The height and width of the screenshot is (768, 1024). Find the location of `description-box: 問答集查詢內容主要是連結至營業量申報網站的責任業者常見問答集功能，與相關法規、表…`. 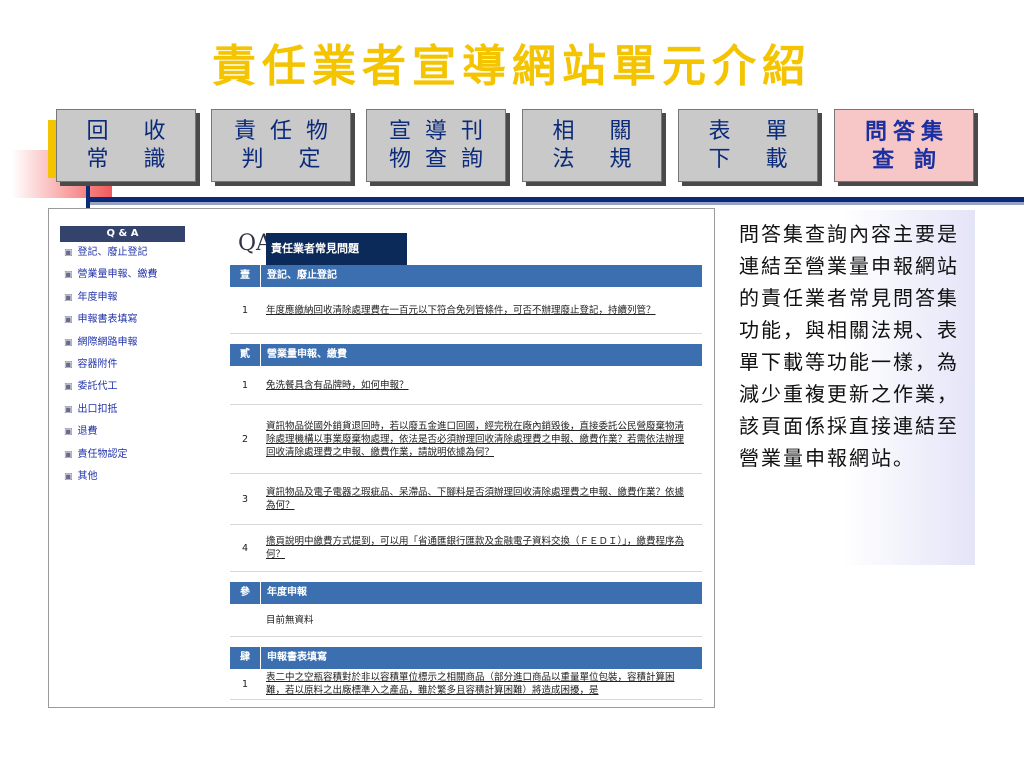

description-box: 問答集查詢內容主要是連結至營業量申報網站的責任業者常見問答集功能，與相關法規、表… is located at coordinates (854, 387).